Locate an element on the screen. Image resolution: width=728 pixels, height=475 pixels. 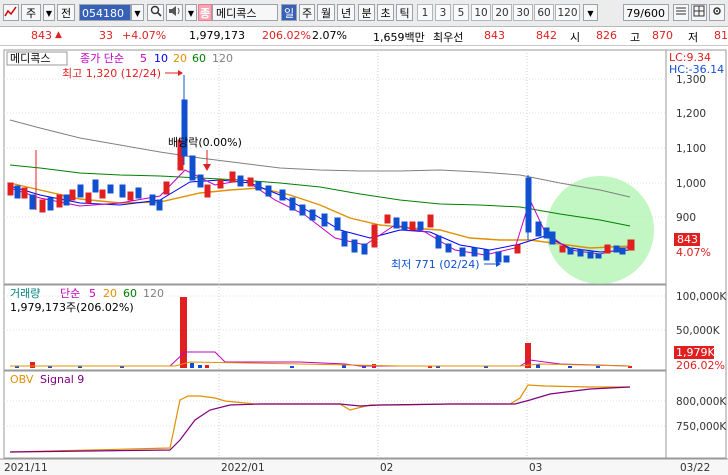
period-120-button: 120 is located at coordinates (567, 12).